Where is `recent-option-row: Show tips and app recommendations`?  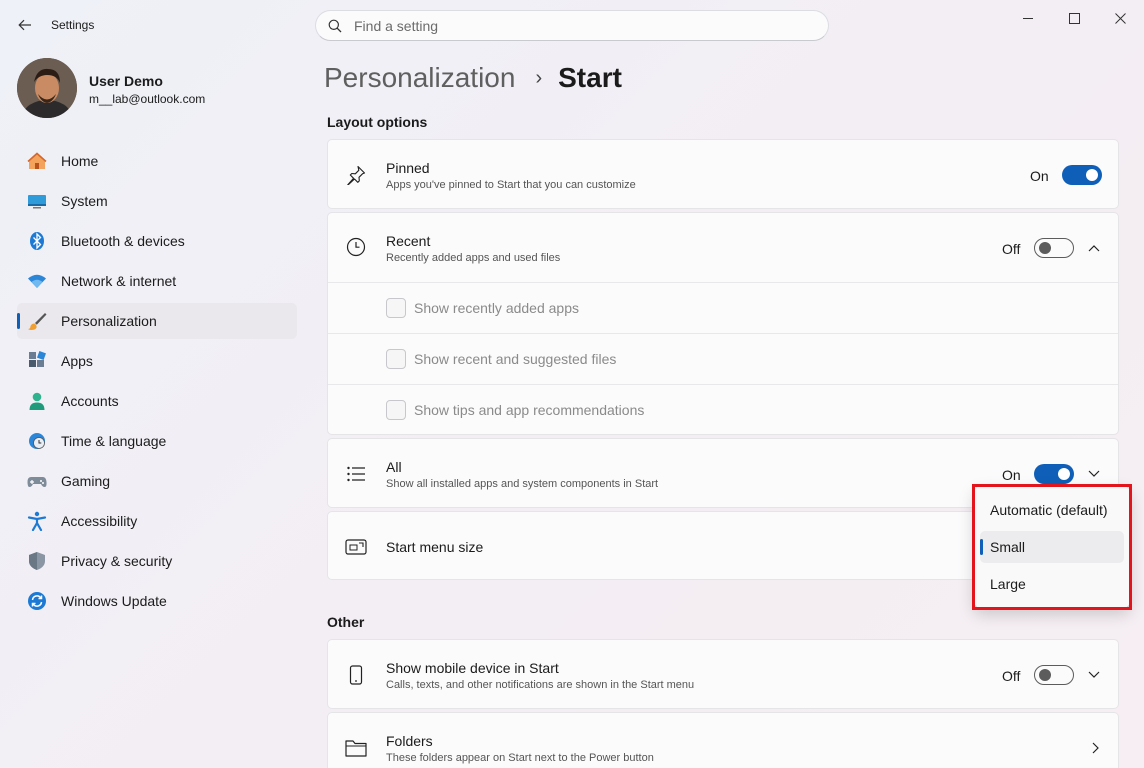
recent-option-row: Show tips and app recommendations is located at coordinates (723, 409).